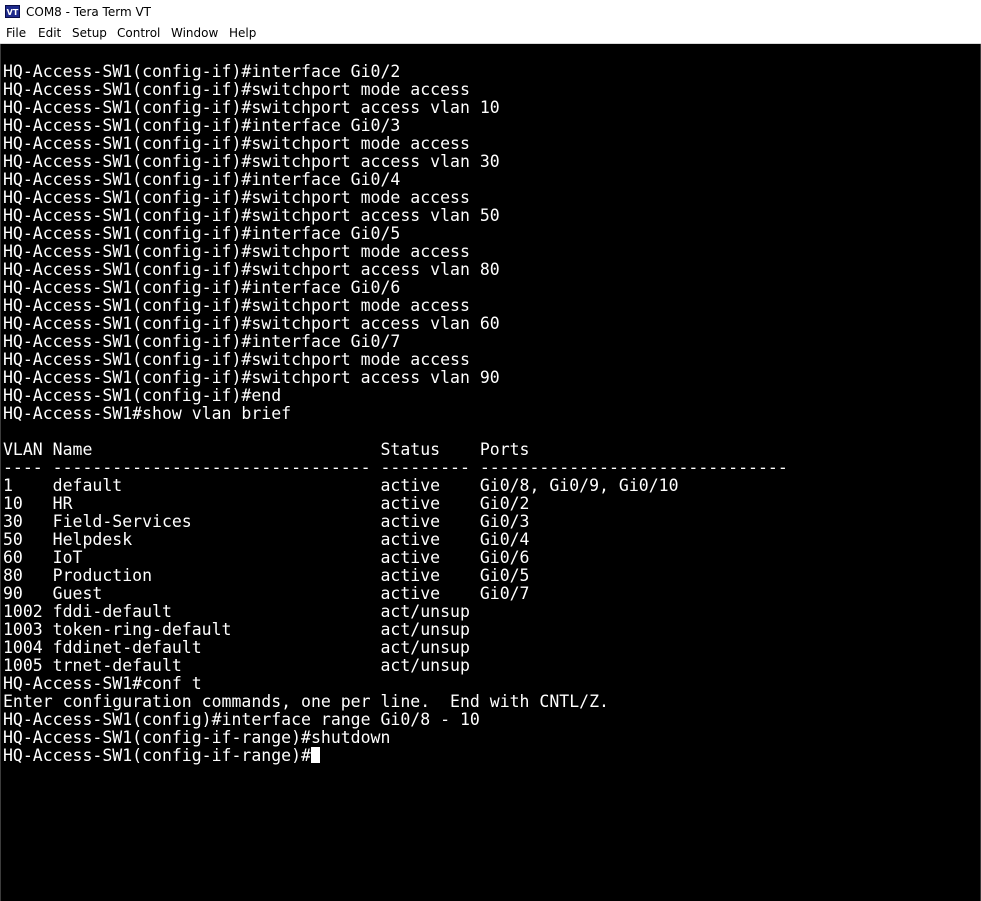 This screenshot has height=901, width=981. I want to click on terminal-line: 30 Field-Services active Gi0/3, so click(395, 522).